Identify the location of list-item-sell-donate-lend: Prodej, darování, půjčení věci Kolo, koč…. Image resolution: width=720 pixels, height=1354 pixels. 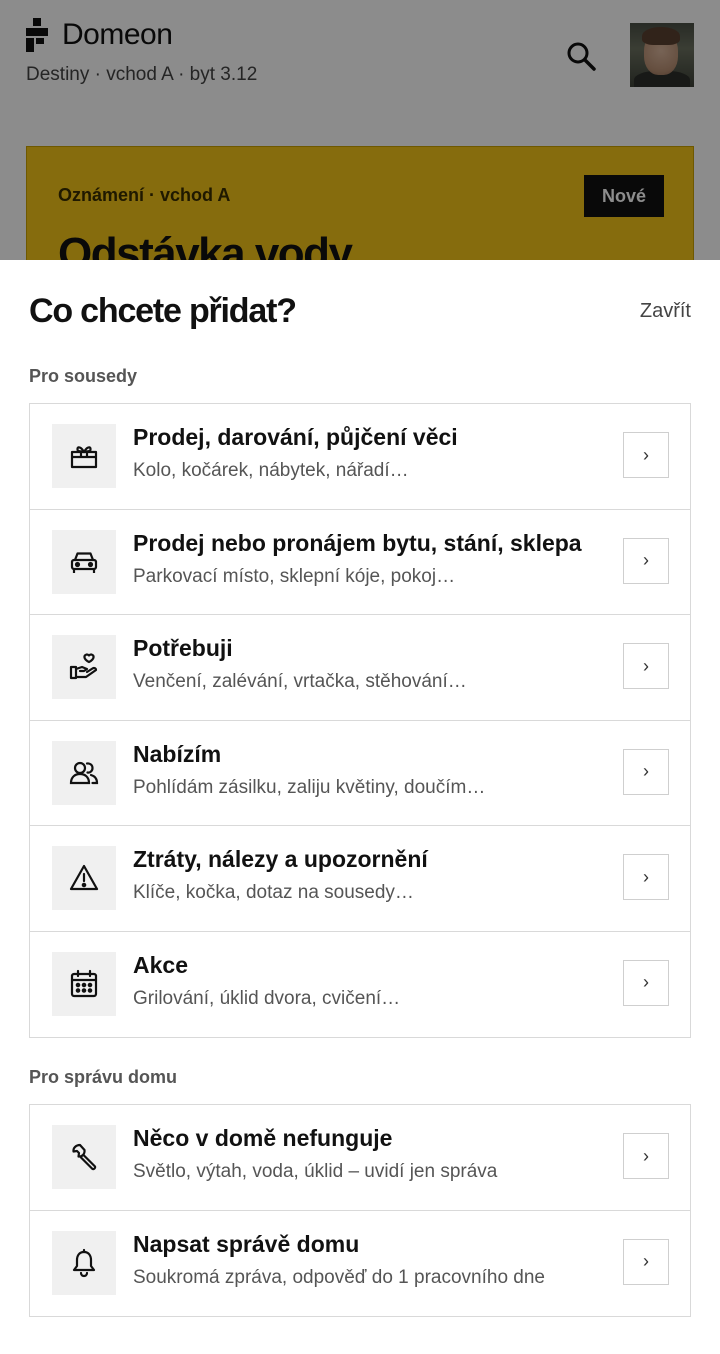
(360, 457).